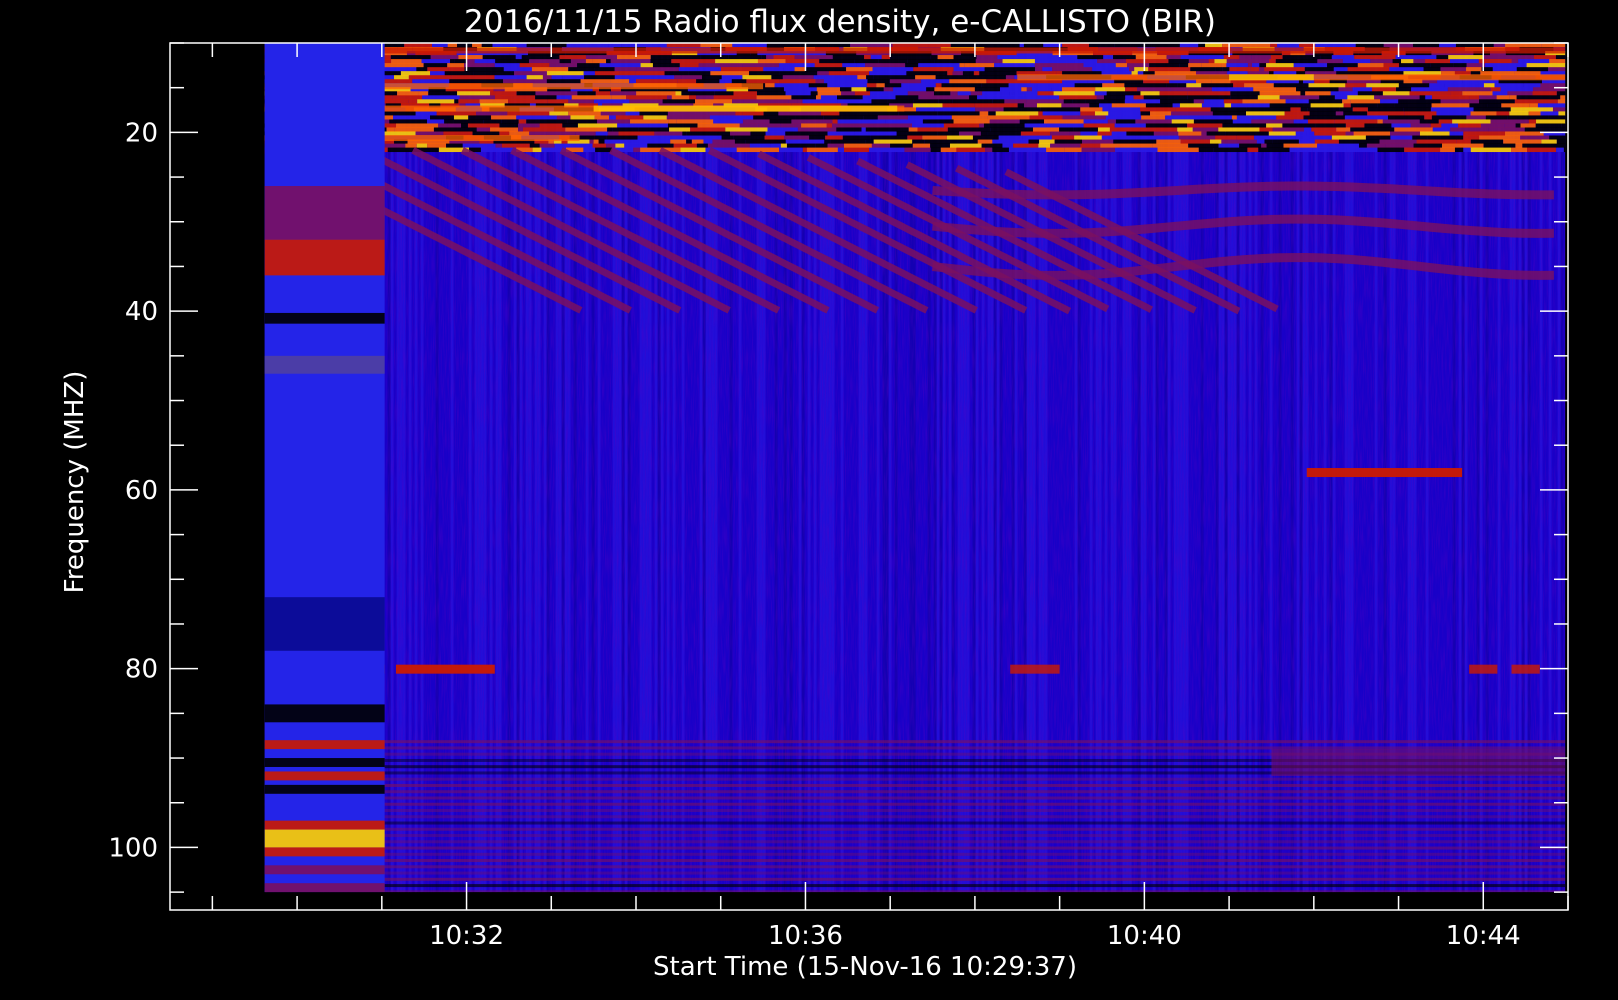 The image size is (1618, 1000). What do you see at coordinates (445, 669) in the screenshot?
I see `narrowband-line` at bounding box center [445, 669].